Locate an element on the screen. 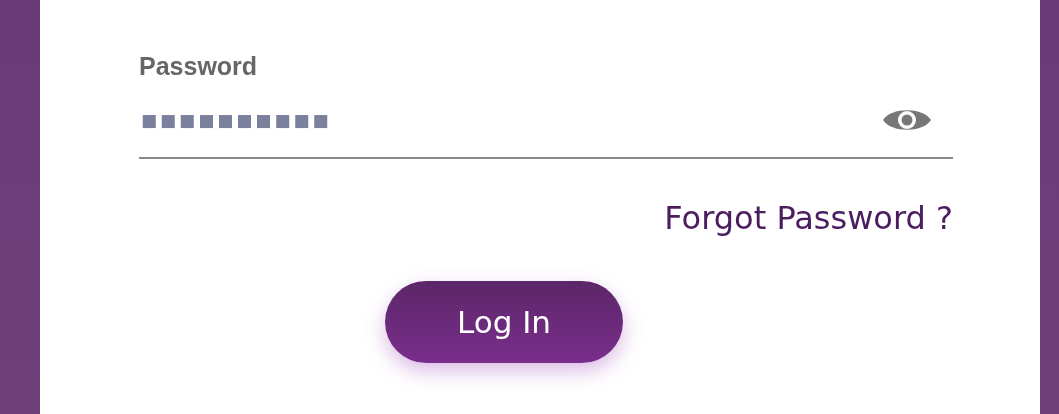  password-field: ■■■■■■■■■■ is located at coordinates (546, 131).